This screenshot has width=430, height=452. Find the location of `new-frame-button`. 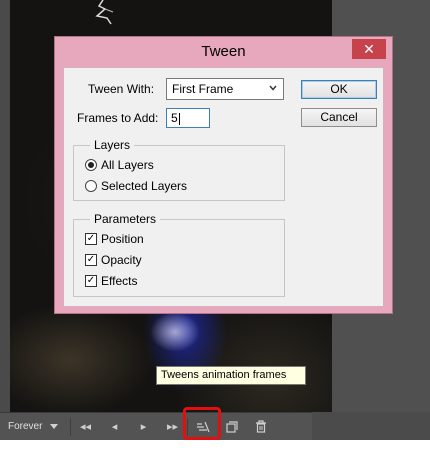

new-frame-button is located at coordinates (231, 426).